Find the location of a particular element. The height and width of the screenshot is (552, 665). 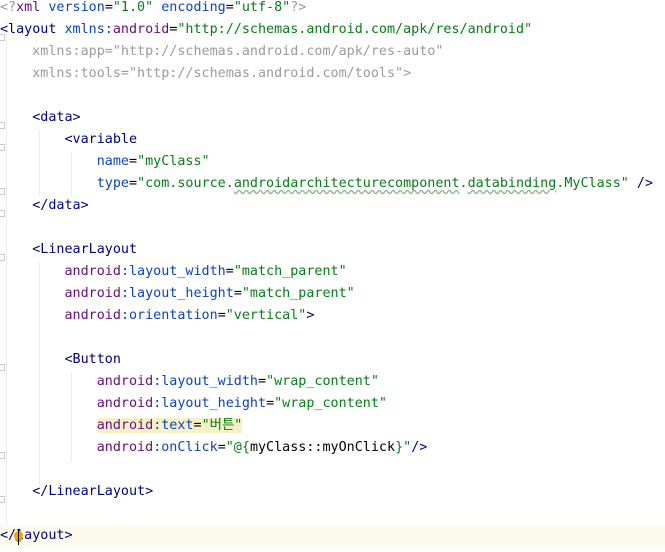

code-token: <Button is located at coordinates (92, 359).